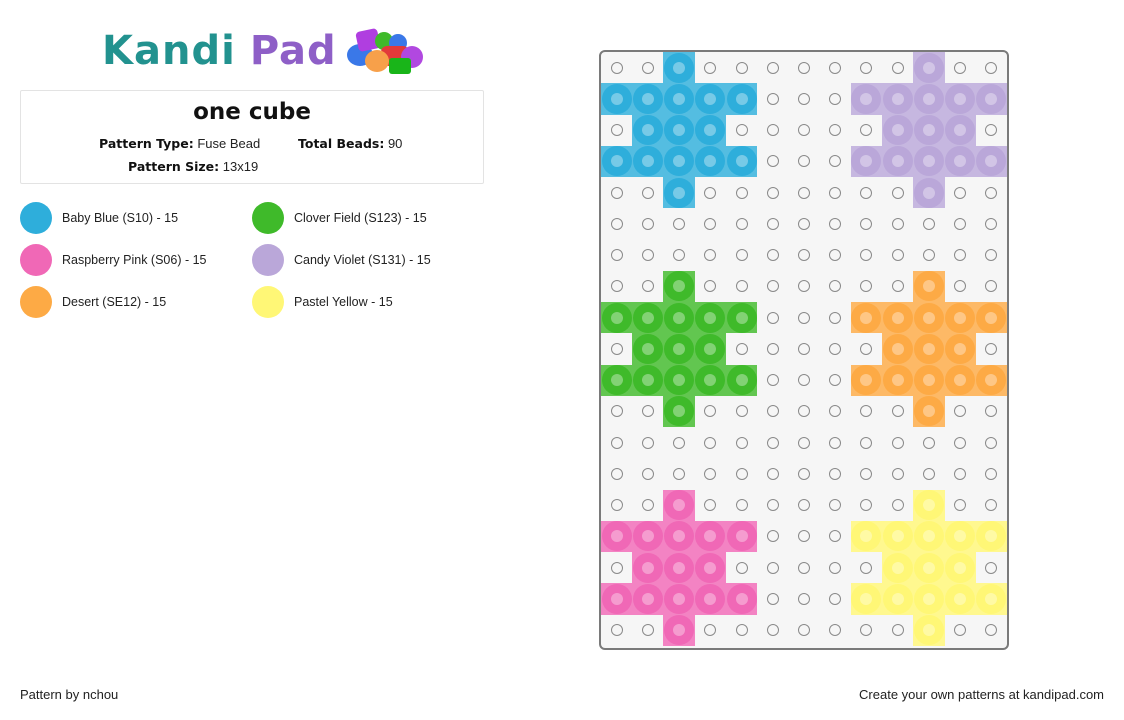 The height and width of the screenshot is (720, 1124). I want to click on total-beads-value: 90, so click(395, 143).